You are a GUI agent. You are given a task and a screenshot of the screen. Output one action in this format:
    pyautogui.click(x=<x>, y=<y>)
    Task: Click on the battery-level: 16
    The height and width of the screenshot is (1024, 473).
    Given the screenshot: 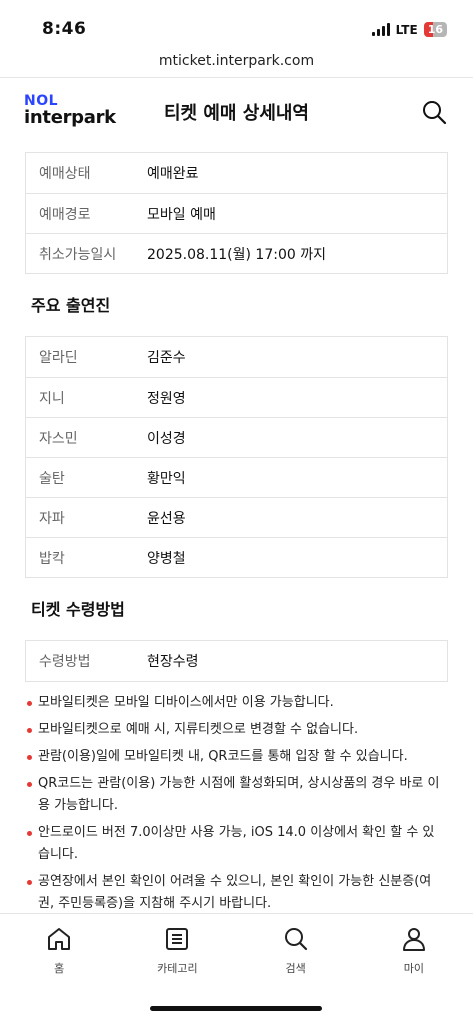 What is the action you would take?
    pyautogui.click(x=435, y=29)
    